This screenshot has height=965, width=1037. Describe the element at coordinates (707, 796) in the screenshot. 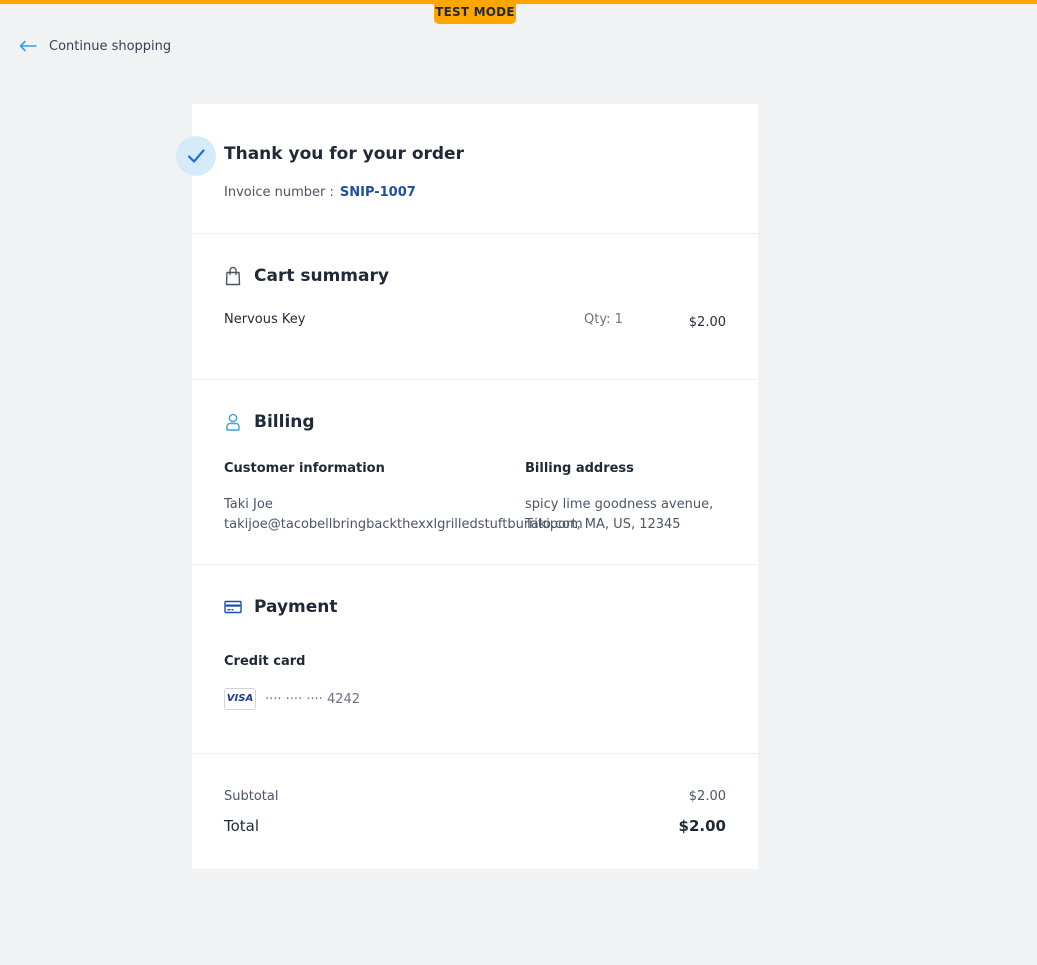

I see `subtotal-value: $2.00` at that location.